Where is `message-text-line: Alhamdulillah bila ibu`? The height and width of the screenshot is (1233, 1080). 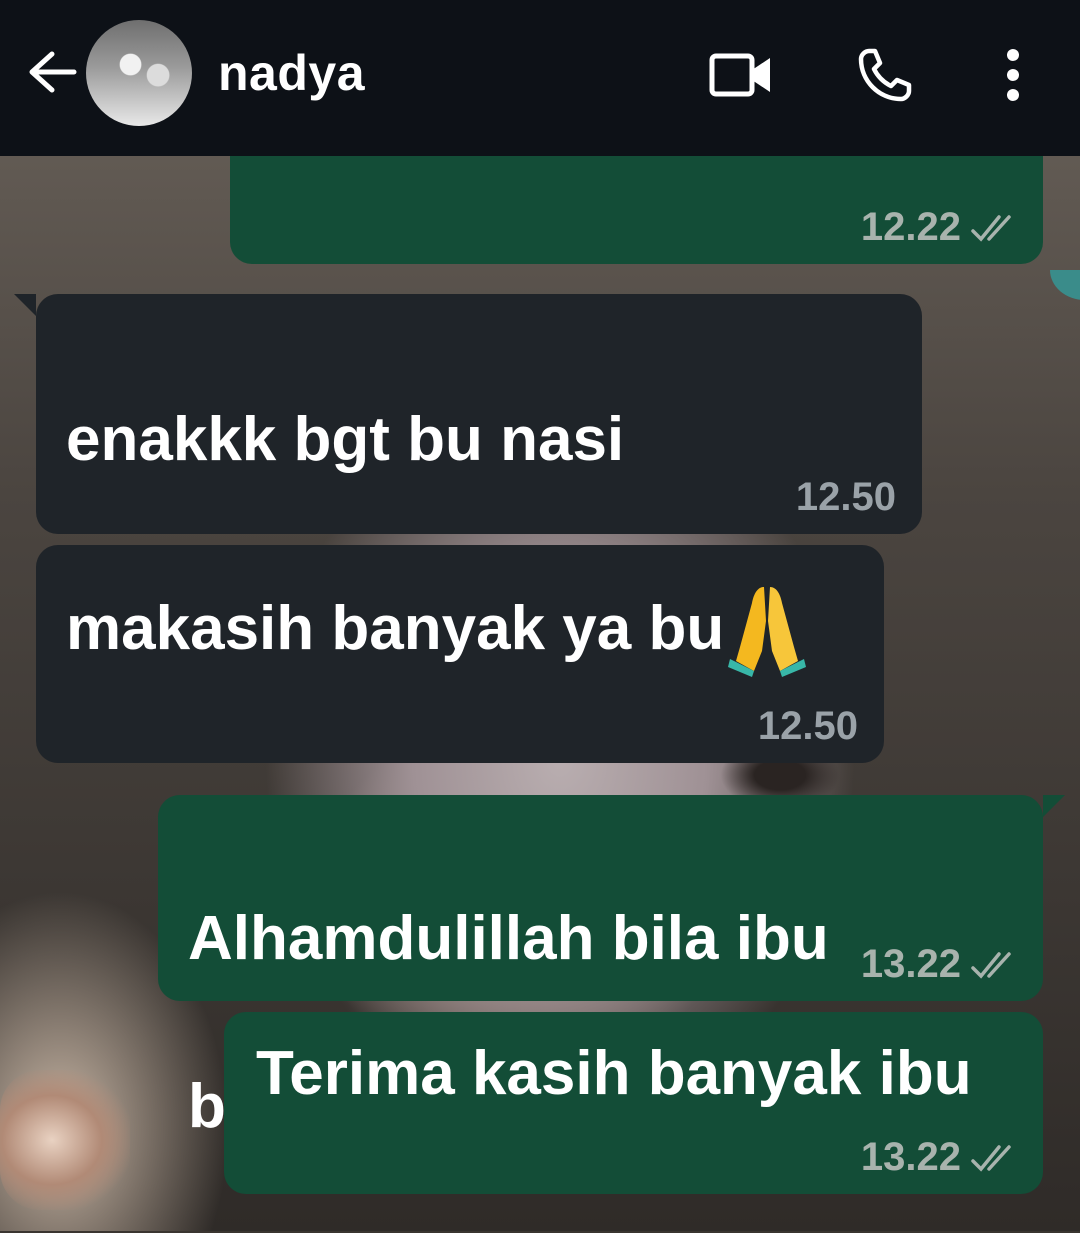 message-text-line: Alhamdulillah bila ibu is located at coordinates (508, 938).